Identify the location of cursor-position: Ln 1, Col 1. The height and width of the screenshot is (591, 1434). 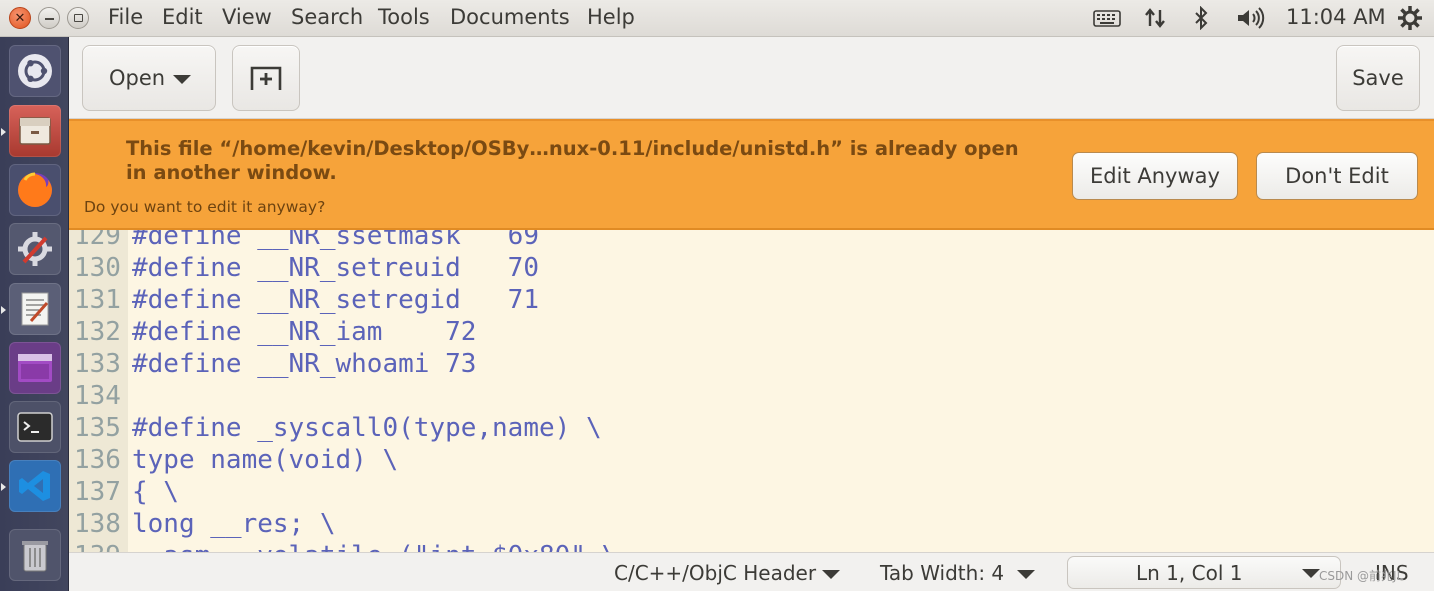
(1189, 573).